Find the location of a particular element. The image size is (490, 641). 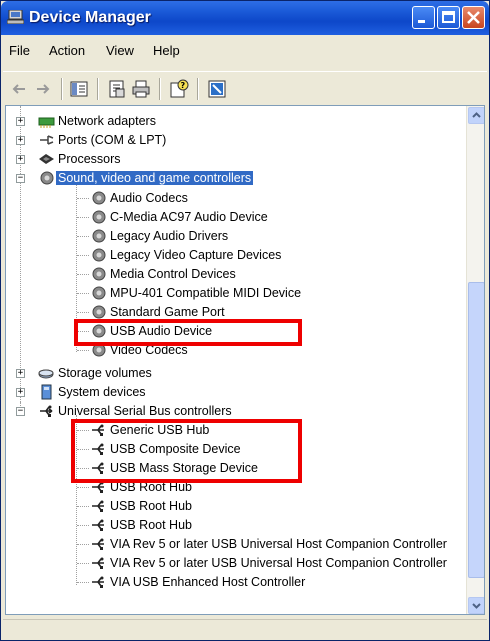

maximize-button is located at coordinates (448, 17).